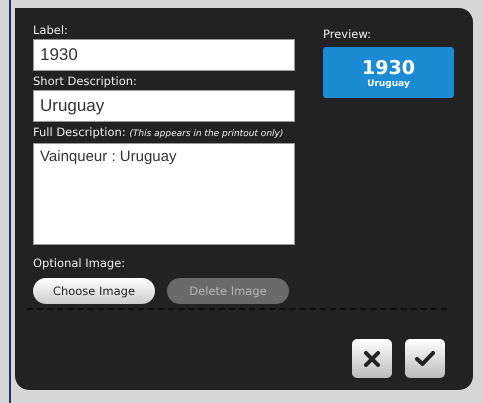 The width and height of the screenshot is (483, 403). I want to click on field-label: Full Description: (This appears in the printout only), so click(158, 132).